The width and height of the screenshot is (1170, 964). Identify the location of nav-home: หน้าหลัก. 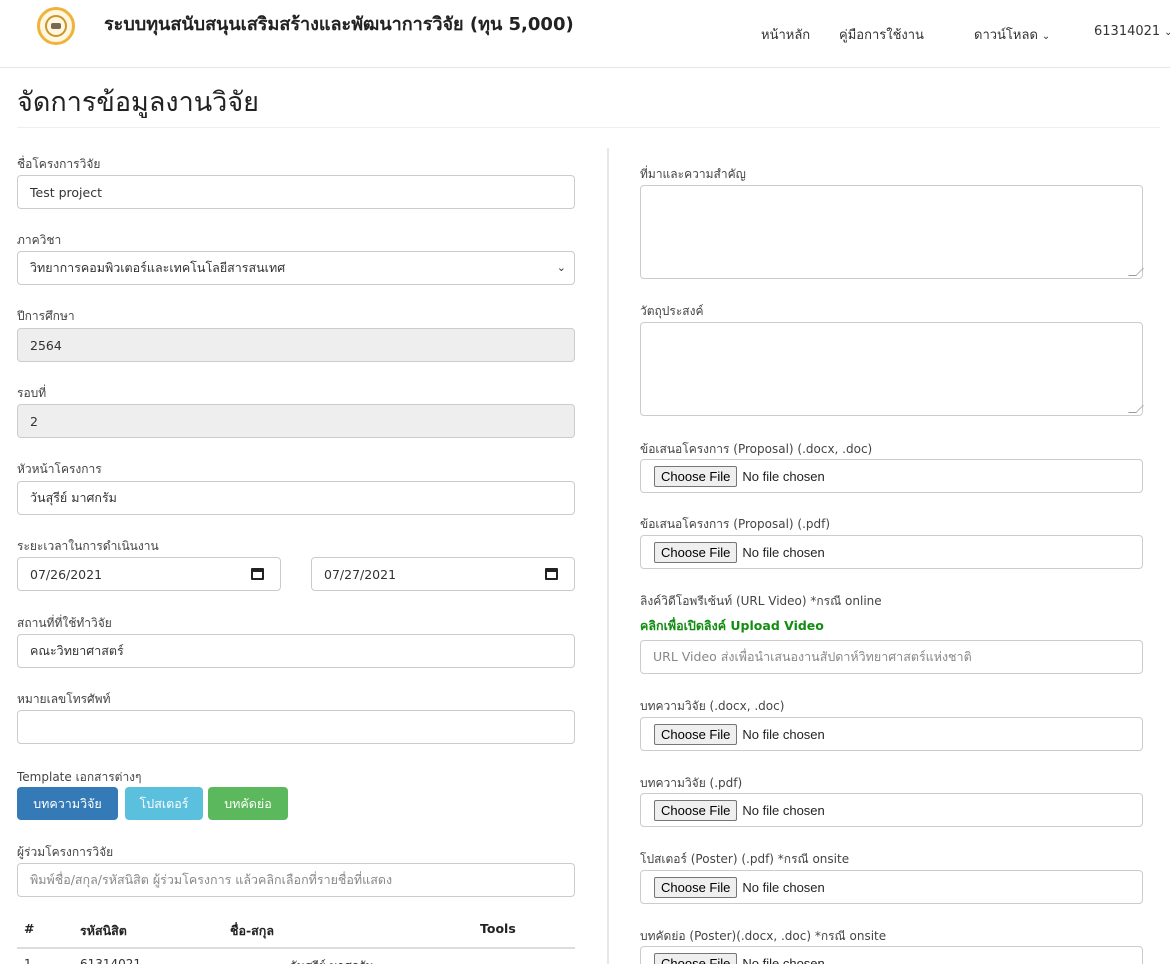
(785, 34).